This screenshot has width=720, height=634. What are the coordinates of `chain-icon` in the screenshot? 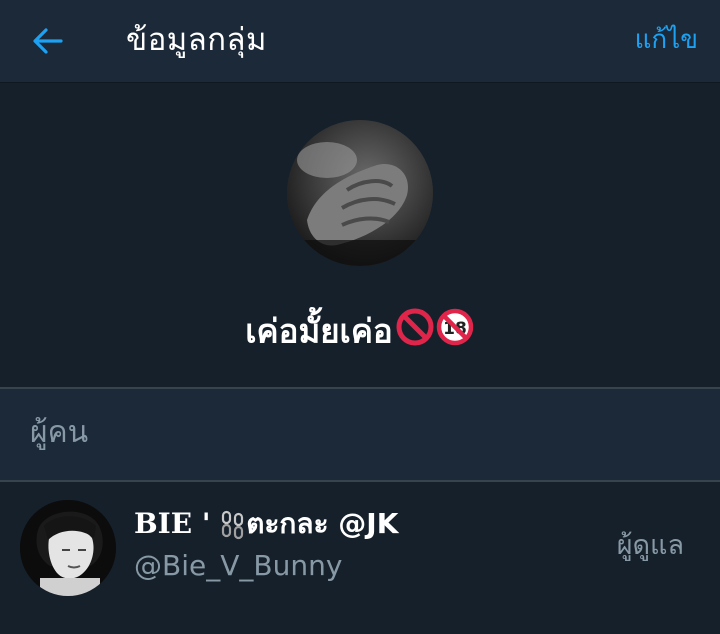 It's located at (233, 525).